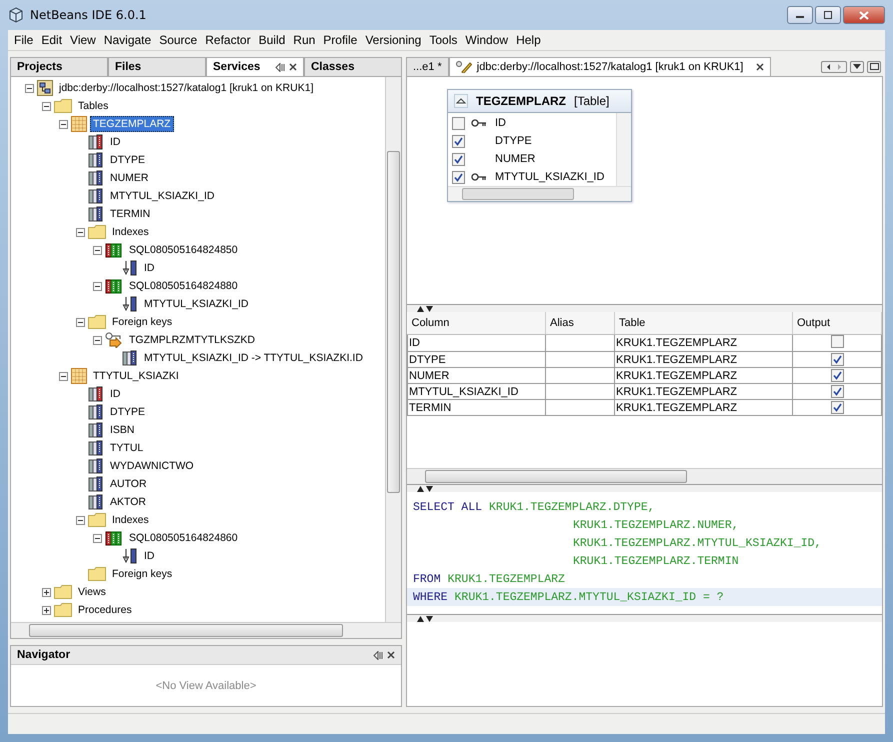 The height and width of the screenshot is (742, 893). What do you see at coordinates (857, 66) in the screenshot?
I see `dropdown-button` at bounding box center [857, 66].